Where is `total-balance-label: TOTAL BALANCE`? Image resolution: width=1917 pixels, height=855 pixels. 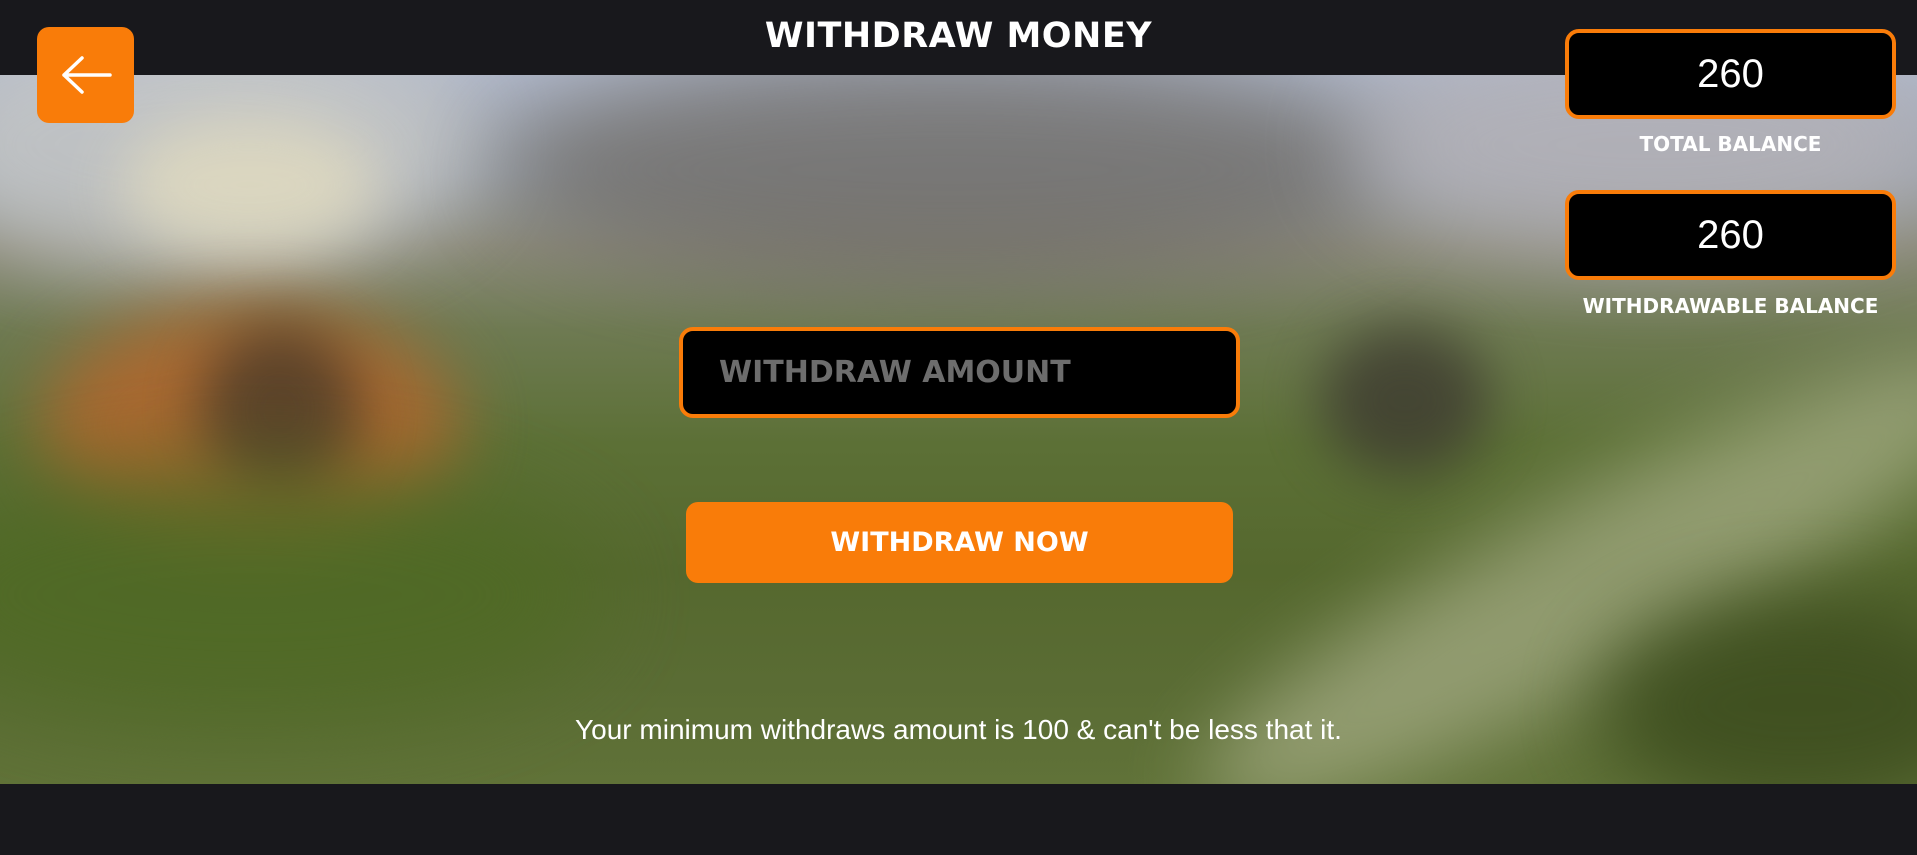 total-balance-label: TOTAL BALANCE is located at coordinates (1730, 144).